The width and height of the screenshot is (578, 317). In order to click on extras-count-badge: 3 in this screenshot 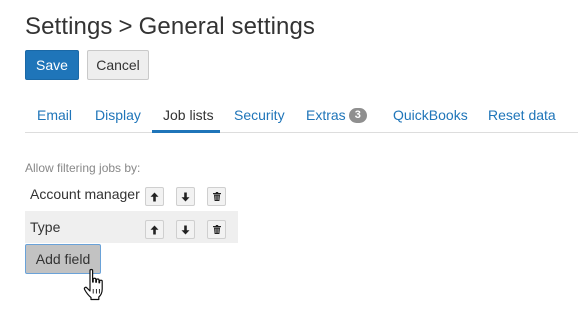, I will do `click(357, 115)`.